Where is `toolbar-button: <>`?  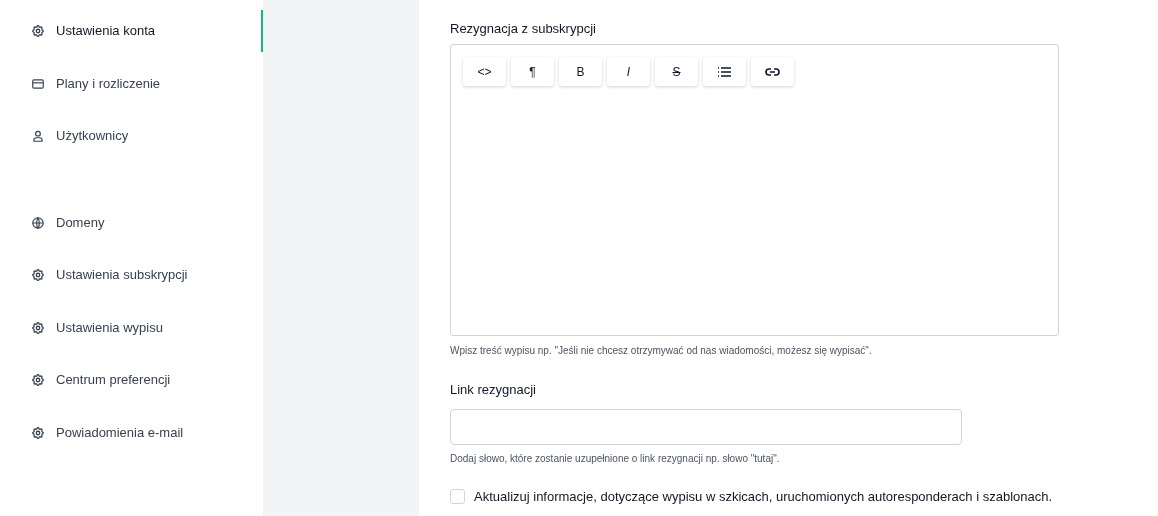
toolbar-button: <> is located at coordinates (484, 71).